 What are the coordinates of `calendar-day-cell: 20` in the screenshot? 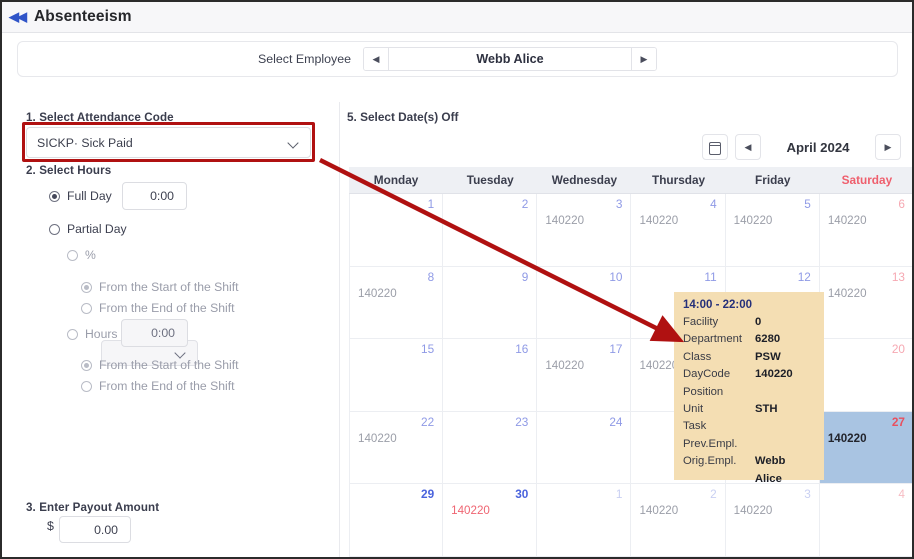 It's located at (865, 375).